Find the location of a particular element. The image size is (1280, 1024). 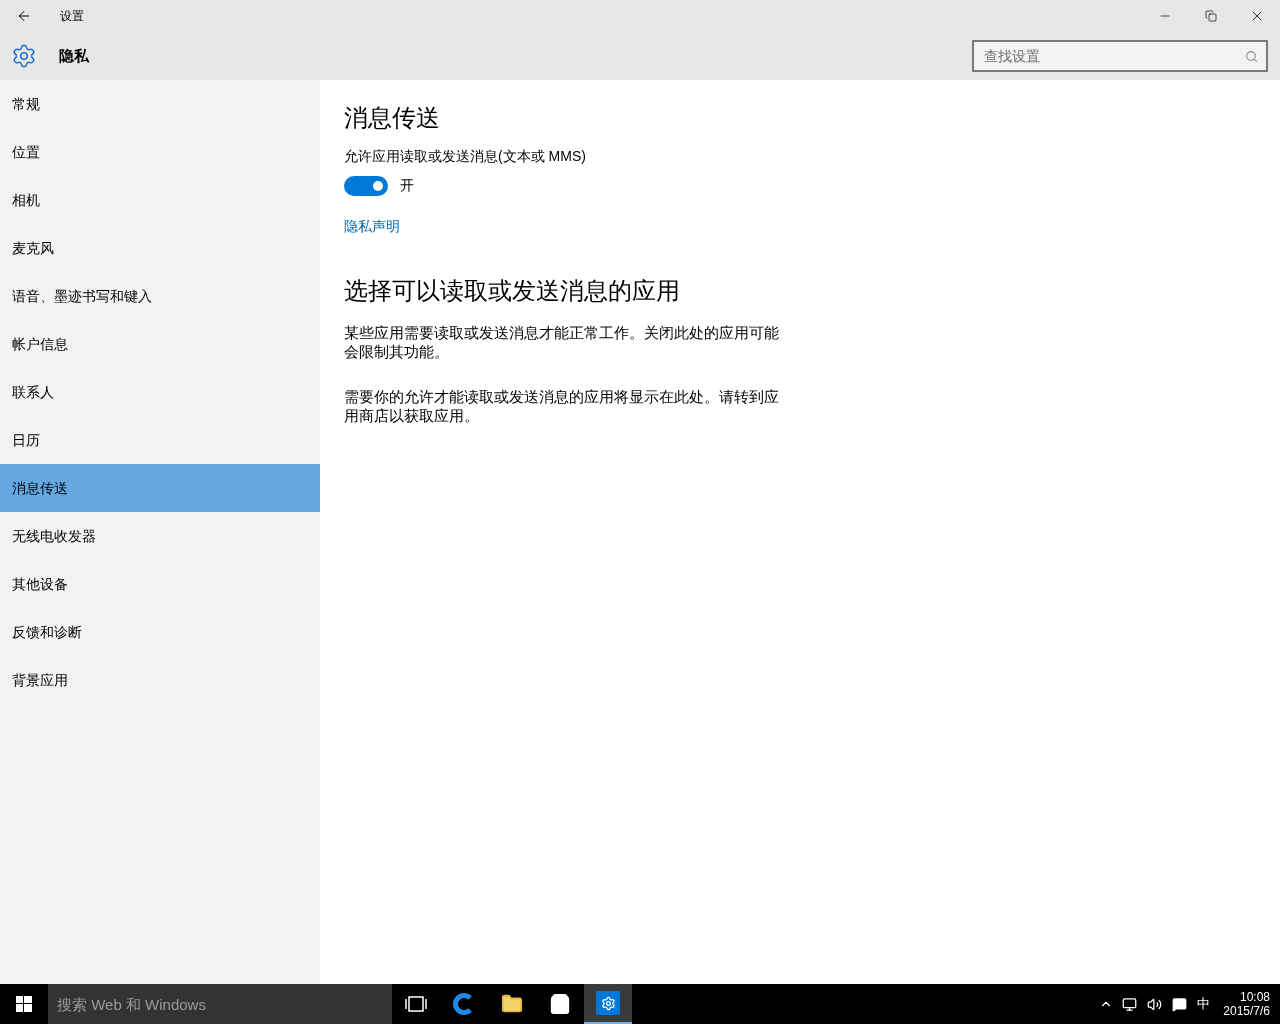

sidebar-item: 麦克风 is located at coordinates (160, 248).